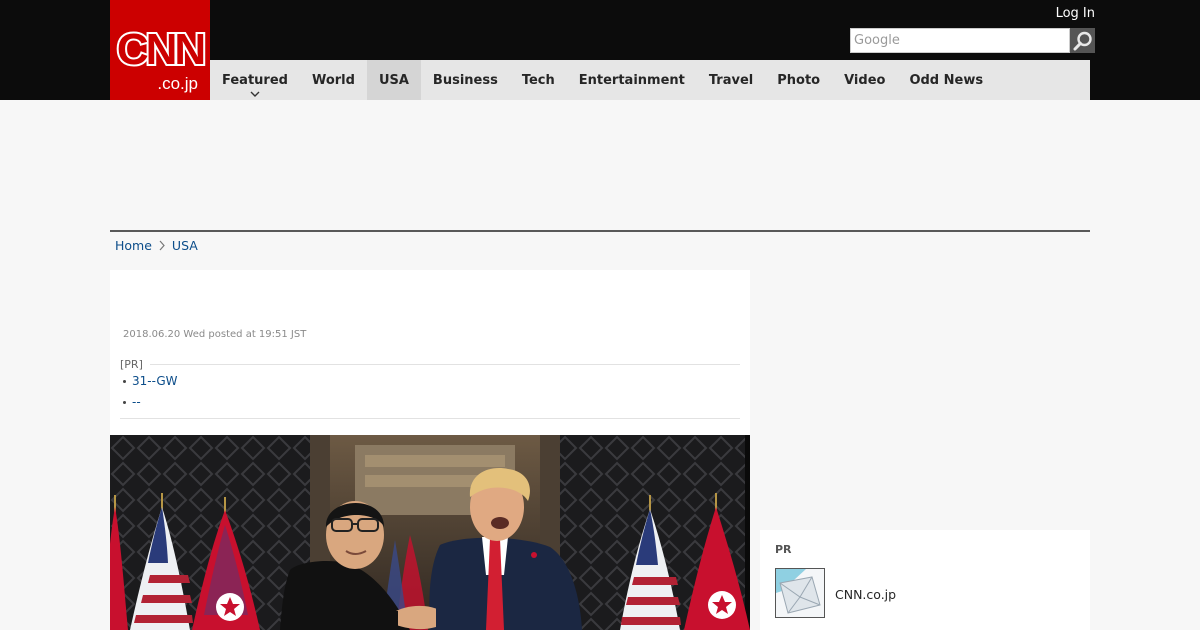 The height and width of the screenshot is (630, 1200). What do you see at coordinates (156, 245) in the screenshot?
I see `breadcrumb: Home USA` at bounding box center [156, 245].